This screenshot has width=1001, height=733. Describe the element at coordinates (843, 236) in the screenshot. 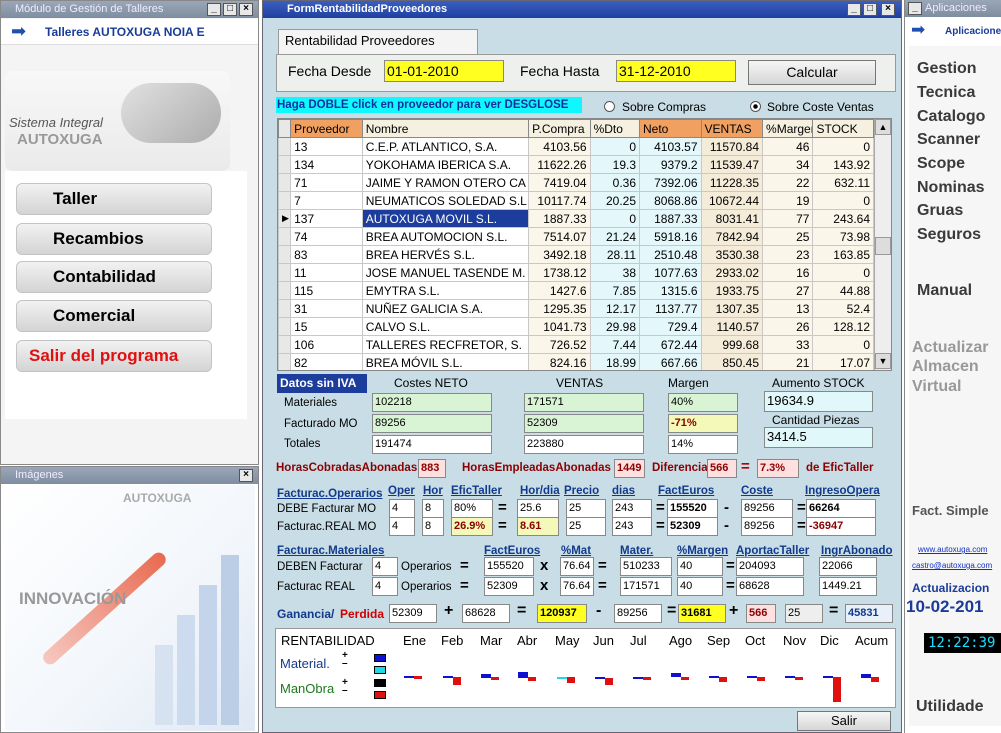

I see `cell-stock: 73.98` at that location.